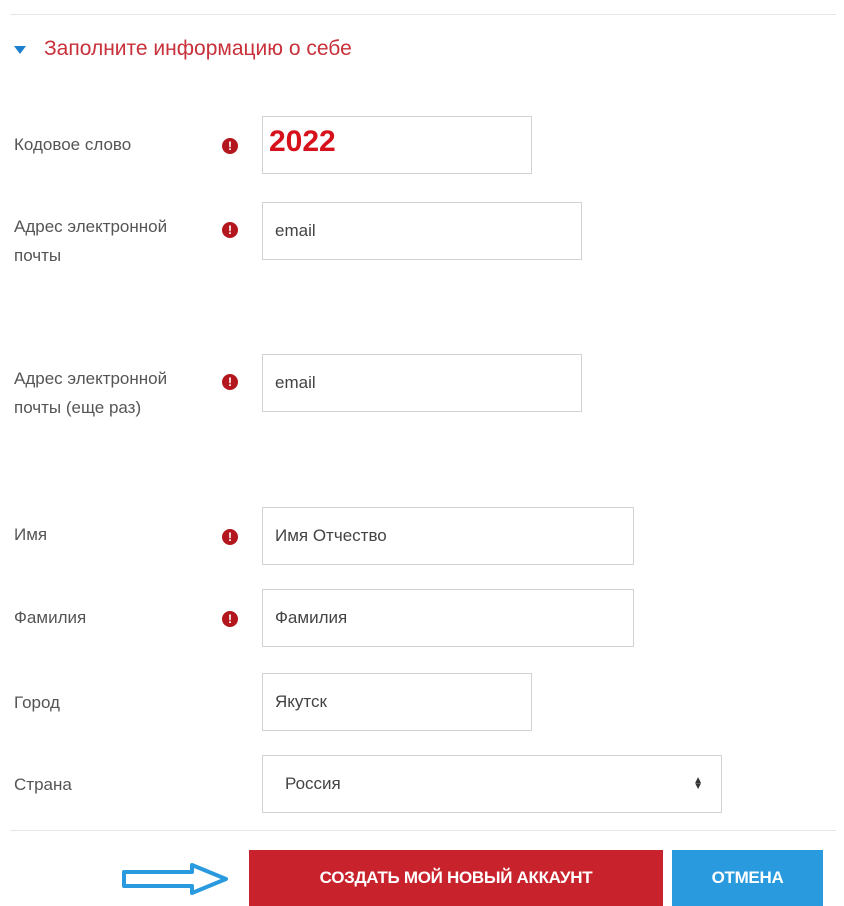  Describe the element at coordinates (43, 784) in the screenshot. I see `field-label-country: Страна` at that location.